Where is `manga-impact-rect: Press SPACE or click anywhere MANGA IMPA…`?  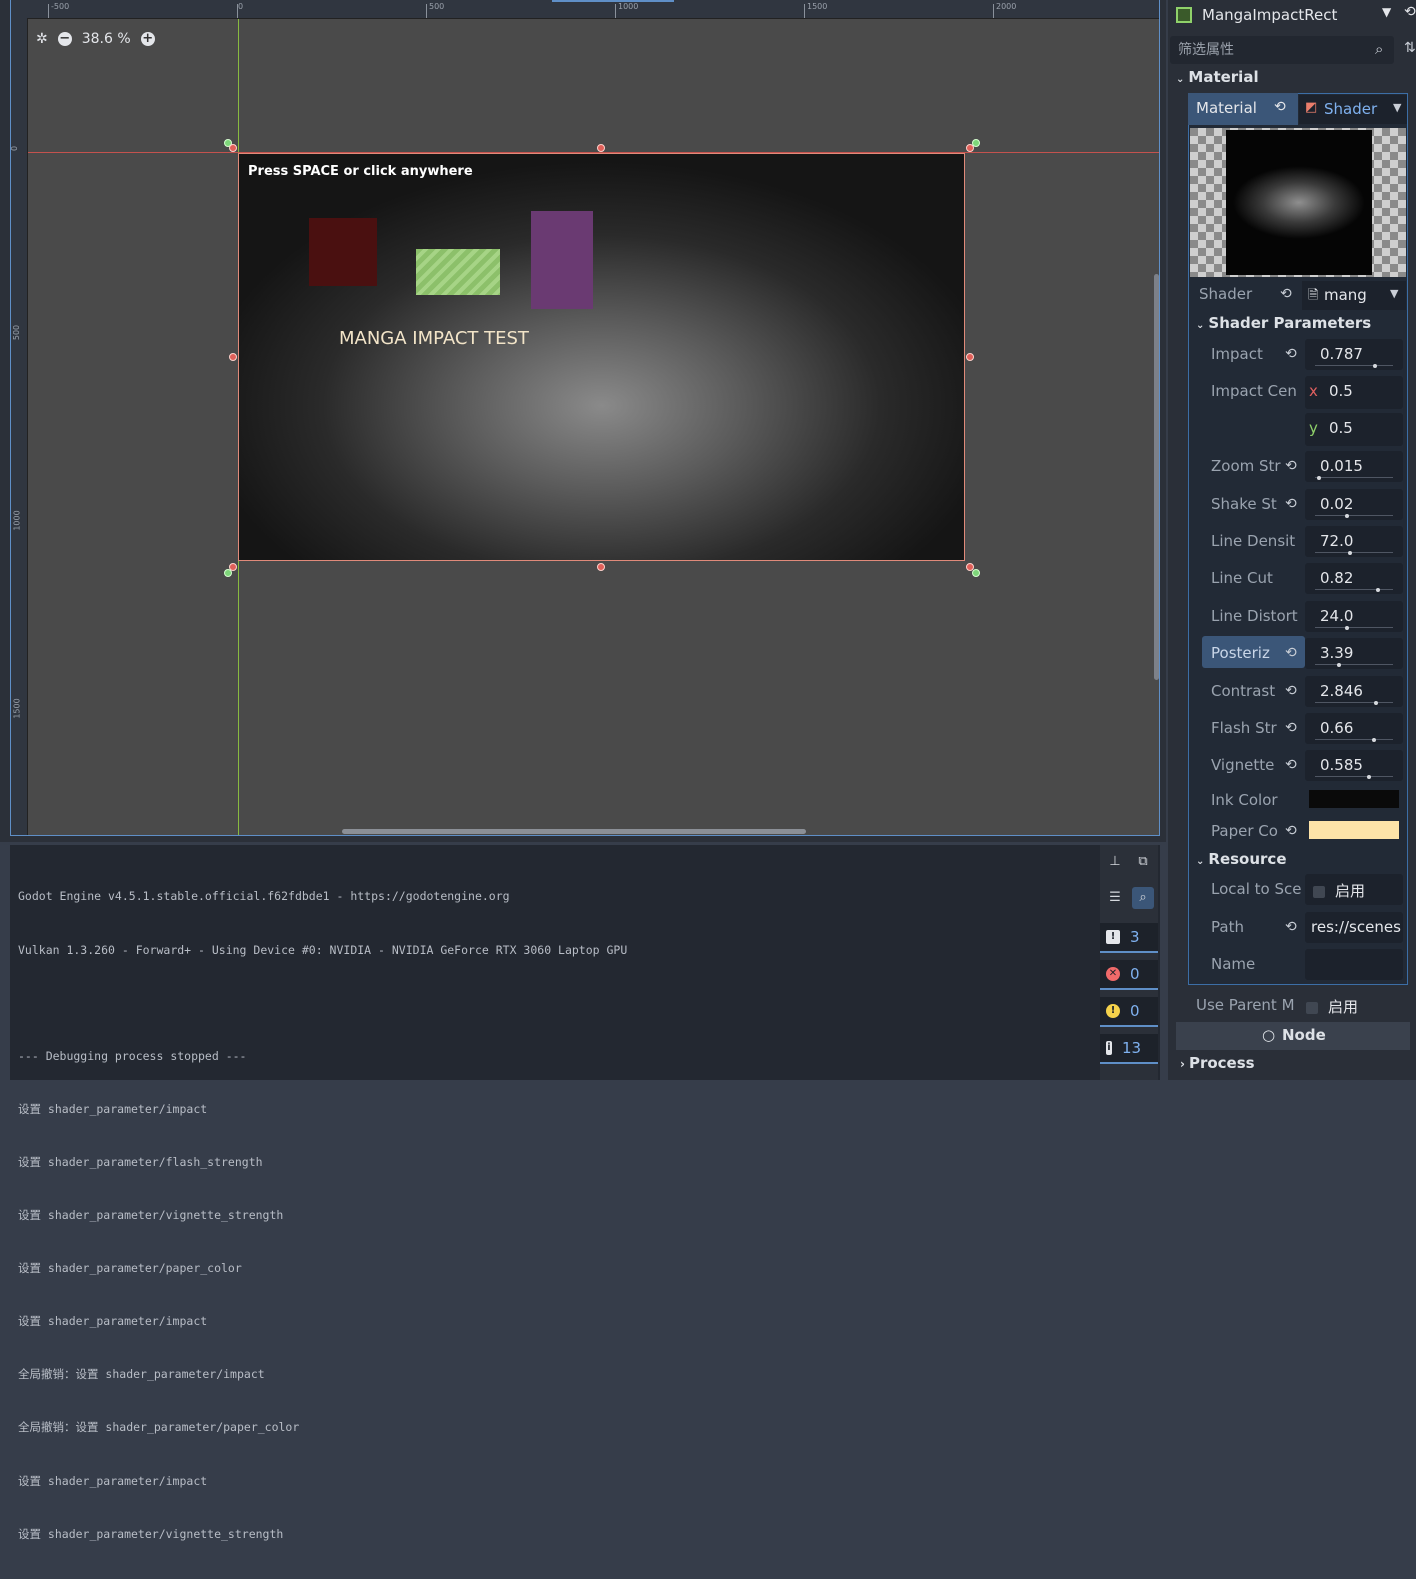
manga-impact-rect: Press SPACE or click anywhere MANGA IMPA… is located at coordinates (601, 357).